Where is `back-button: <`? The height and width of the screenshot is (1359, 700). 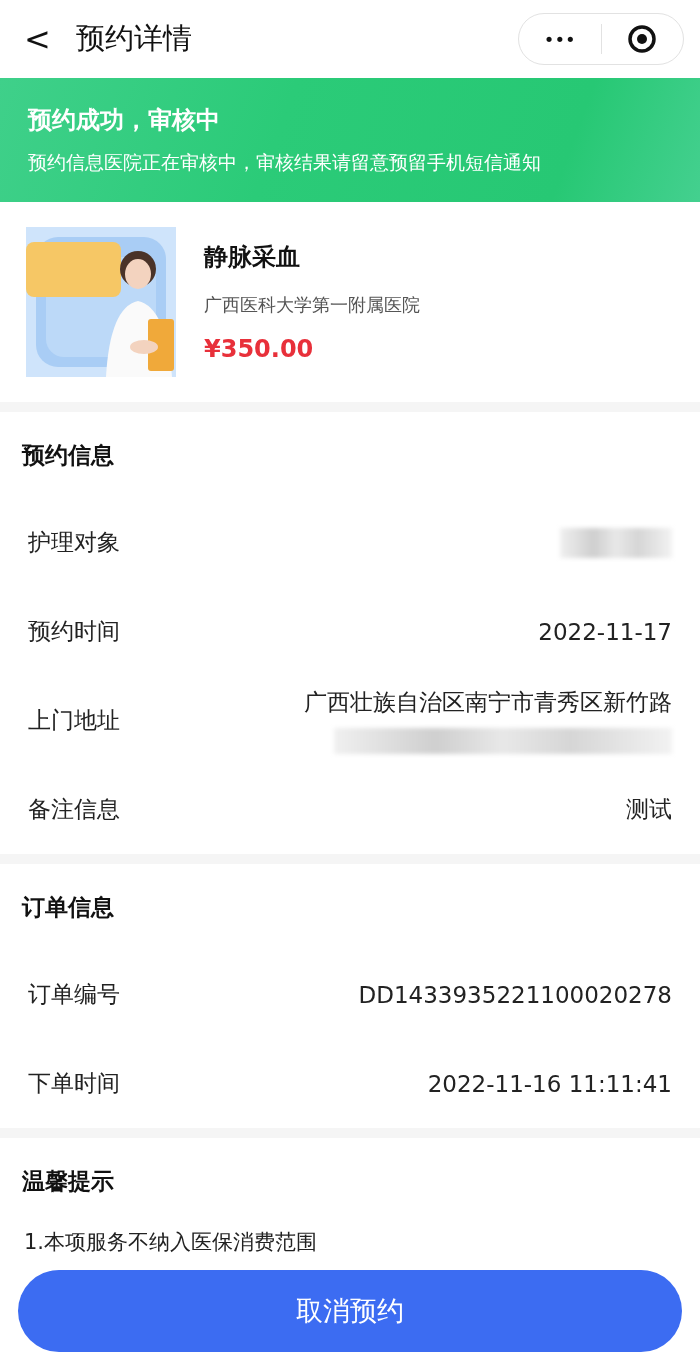 back-button: < is located at coordinates (44, 39).